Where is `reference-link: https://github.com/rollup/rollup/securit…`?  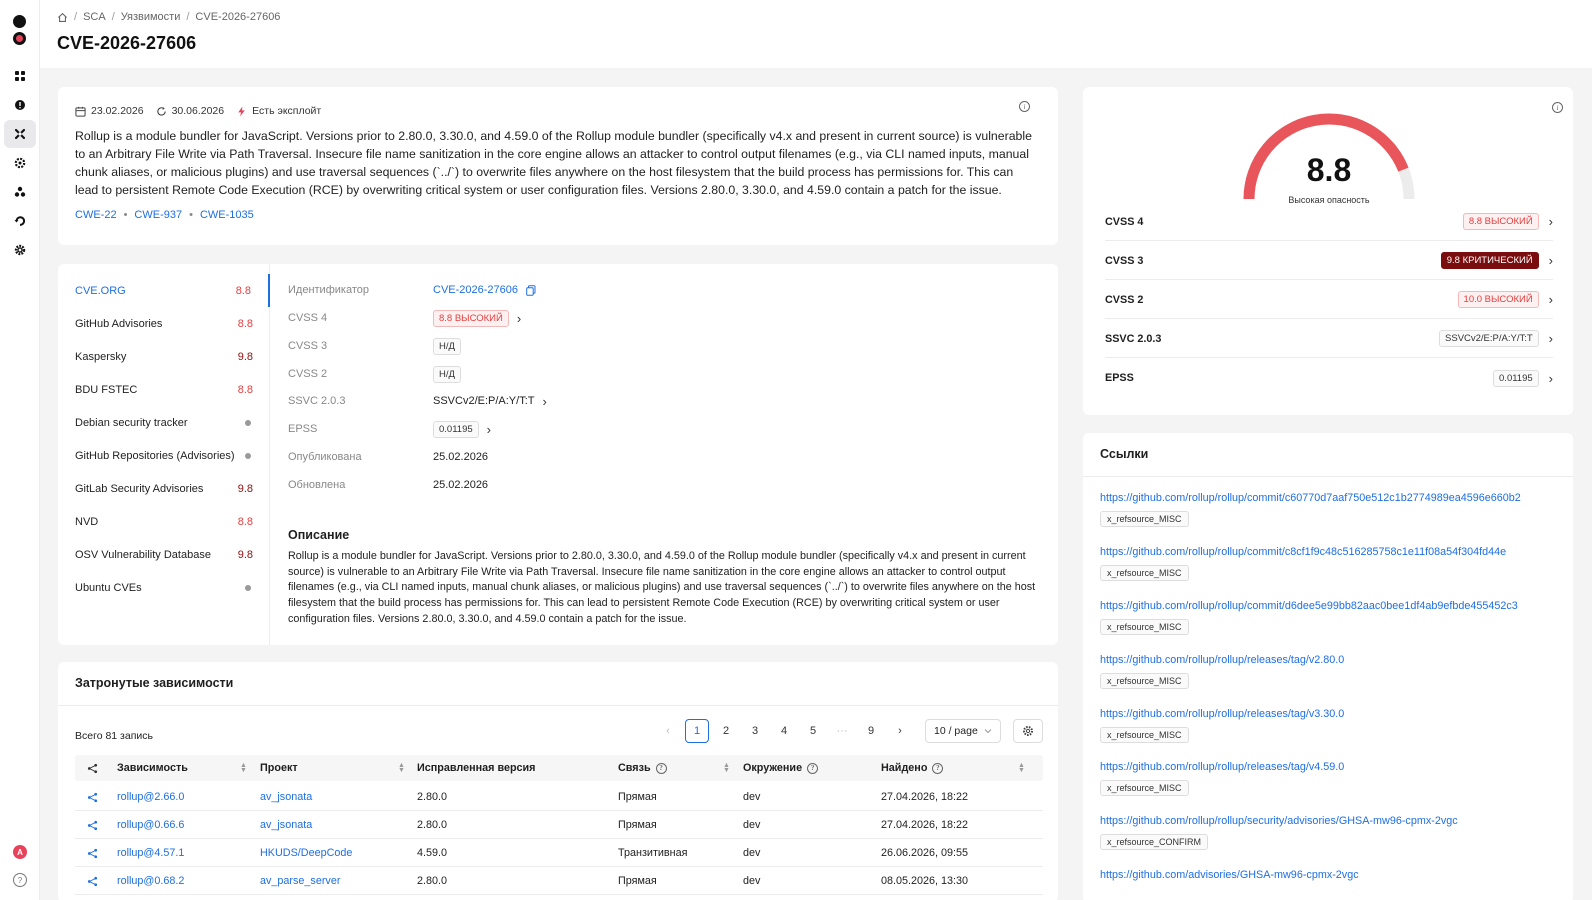 reference-link: https://github.com/rollup/rollup/securit… is located at coordinates (1279, 821).